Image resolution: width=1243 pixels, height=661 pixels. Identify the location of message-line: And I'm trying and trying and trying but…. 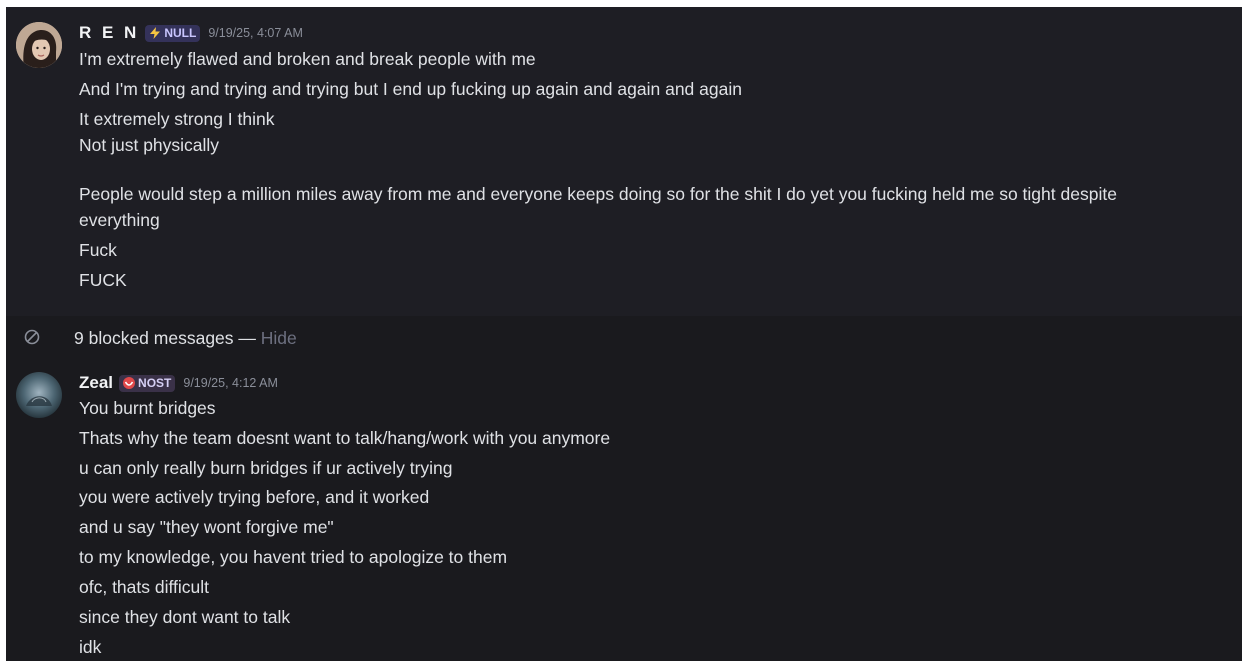
(410, 89).